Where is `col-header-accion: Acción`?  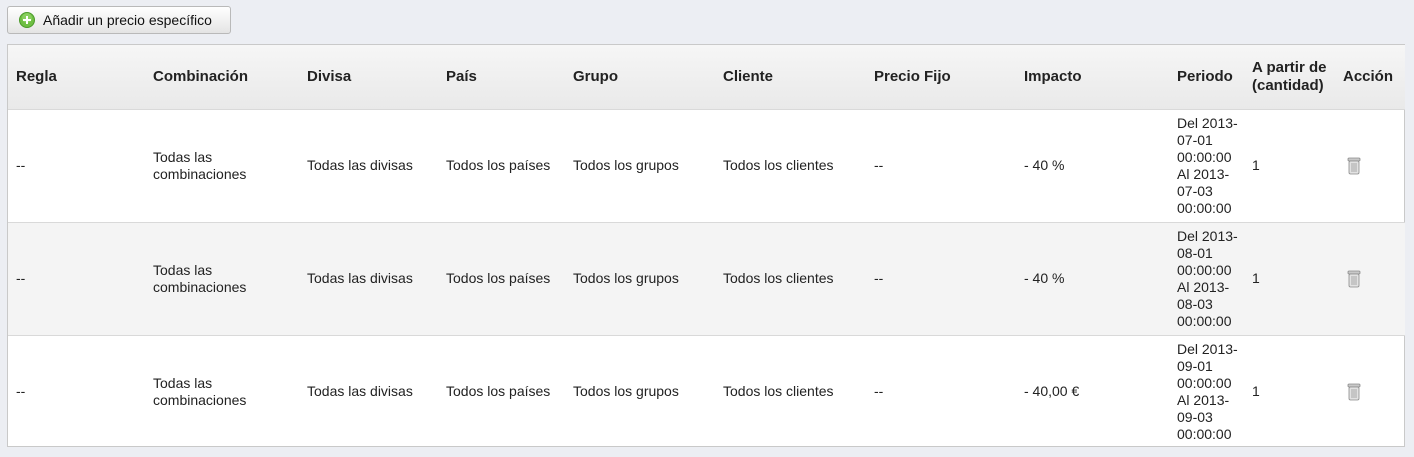 col-header-accion: Acción is located at coordinates (1368, 76).